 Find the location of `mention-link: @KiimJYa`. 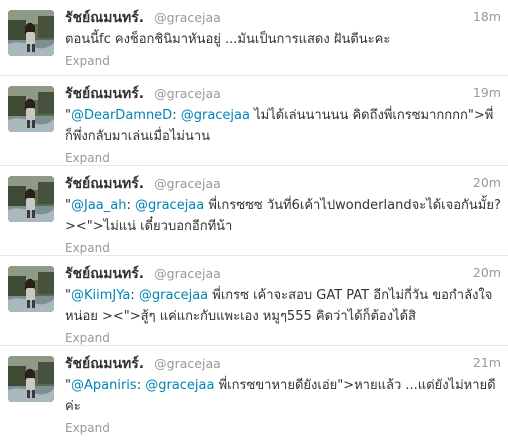

mention-link: @KiimJYa is located at coordinates (100, 295).